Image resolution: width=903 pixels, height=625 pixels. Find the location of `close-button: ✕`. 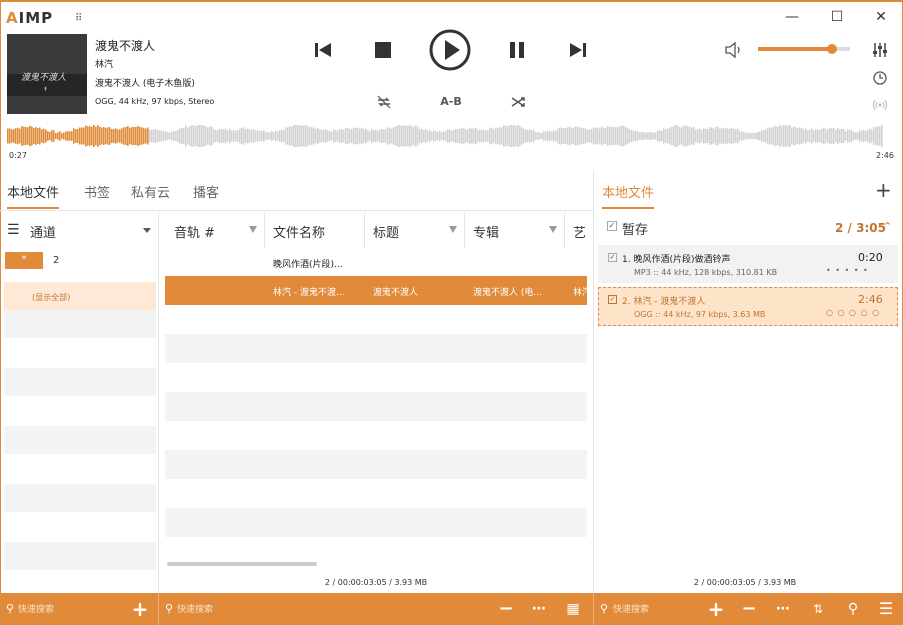

close-button: ✕ is located at coordinates (881, 17).